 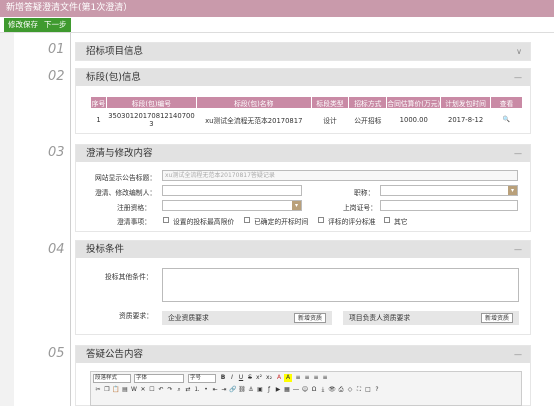 What do you see at coordinates (380, 318) in the screenshot?
I see `pm-qualification-label: 项目负责人资质要求` at bounding box center [380, 318].